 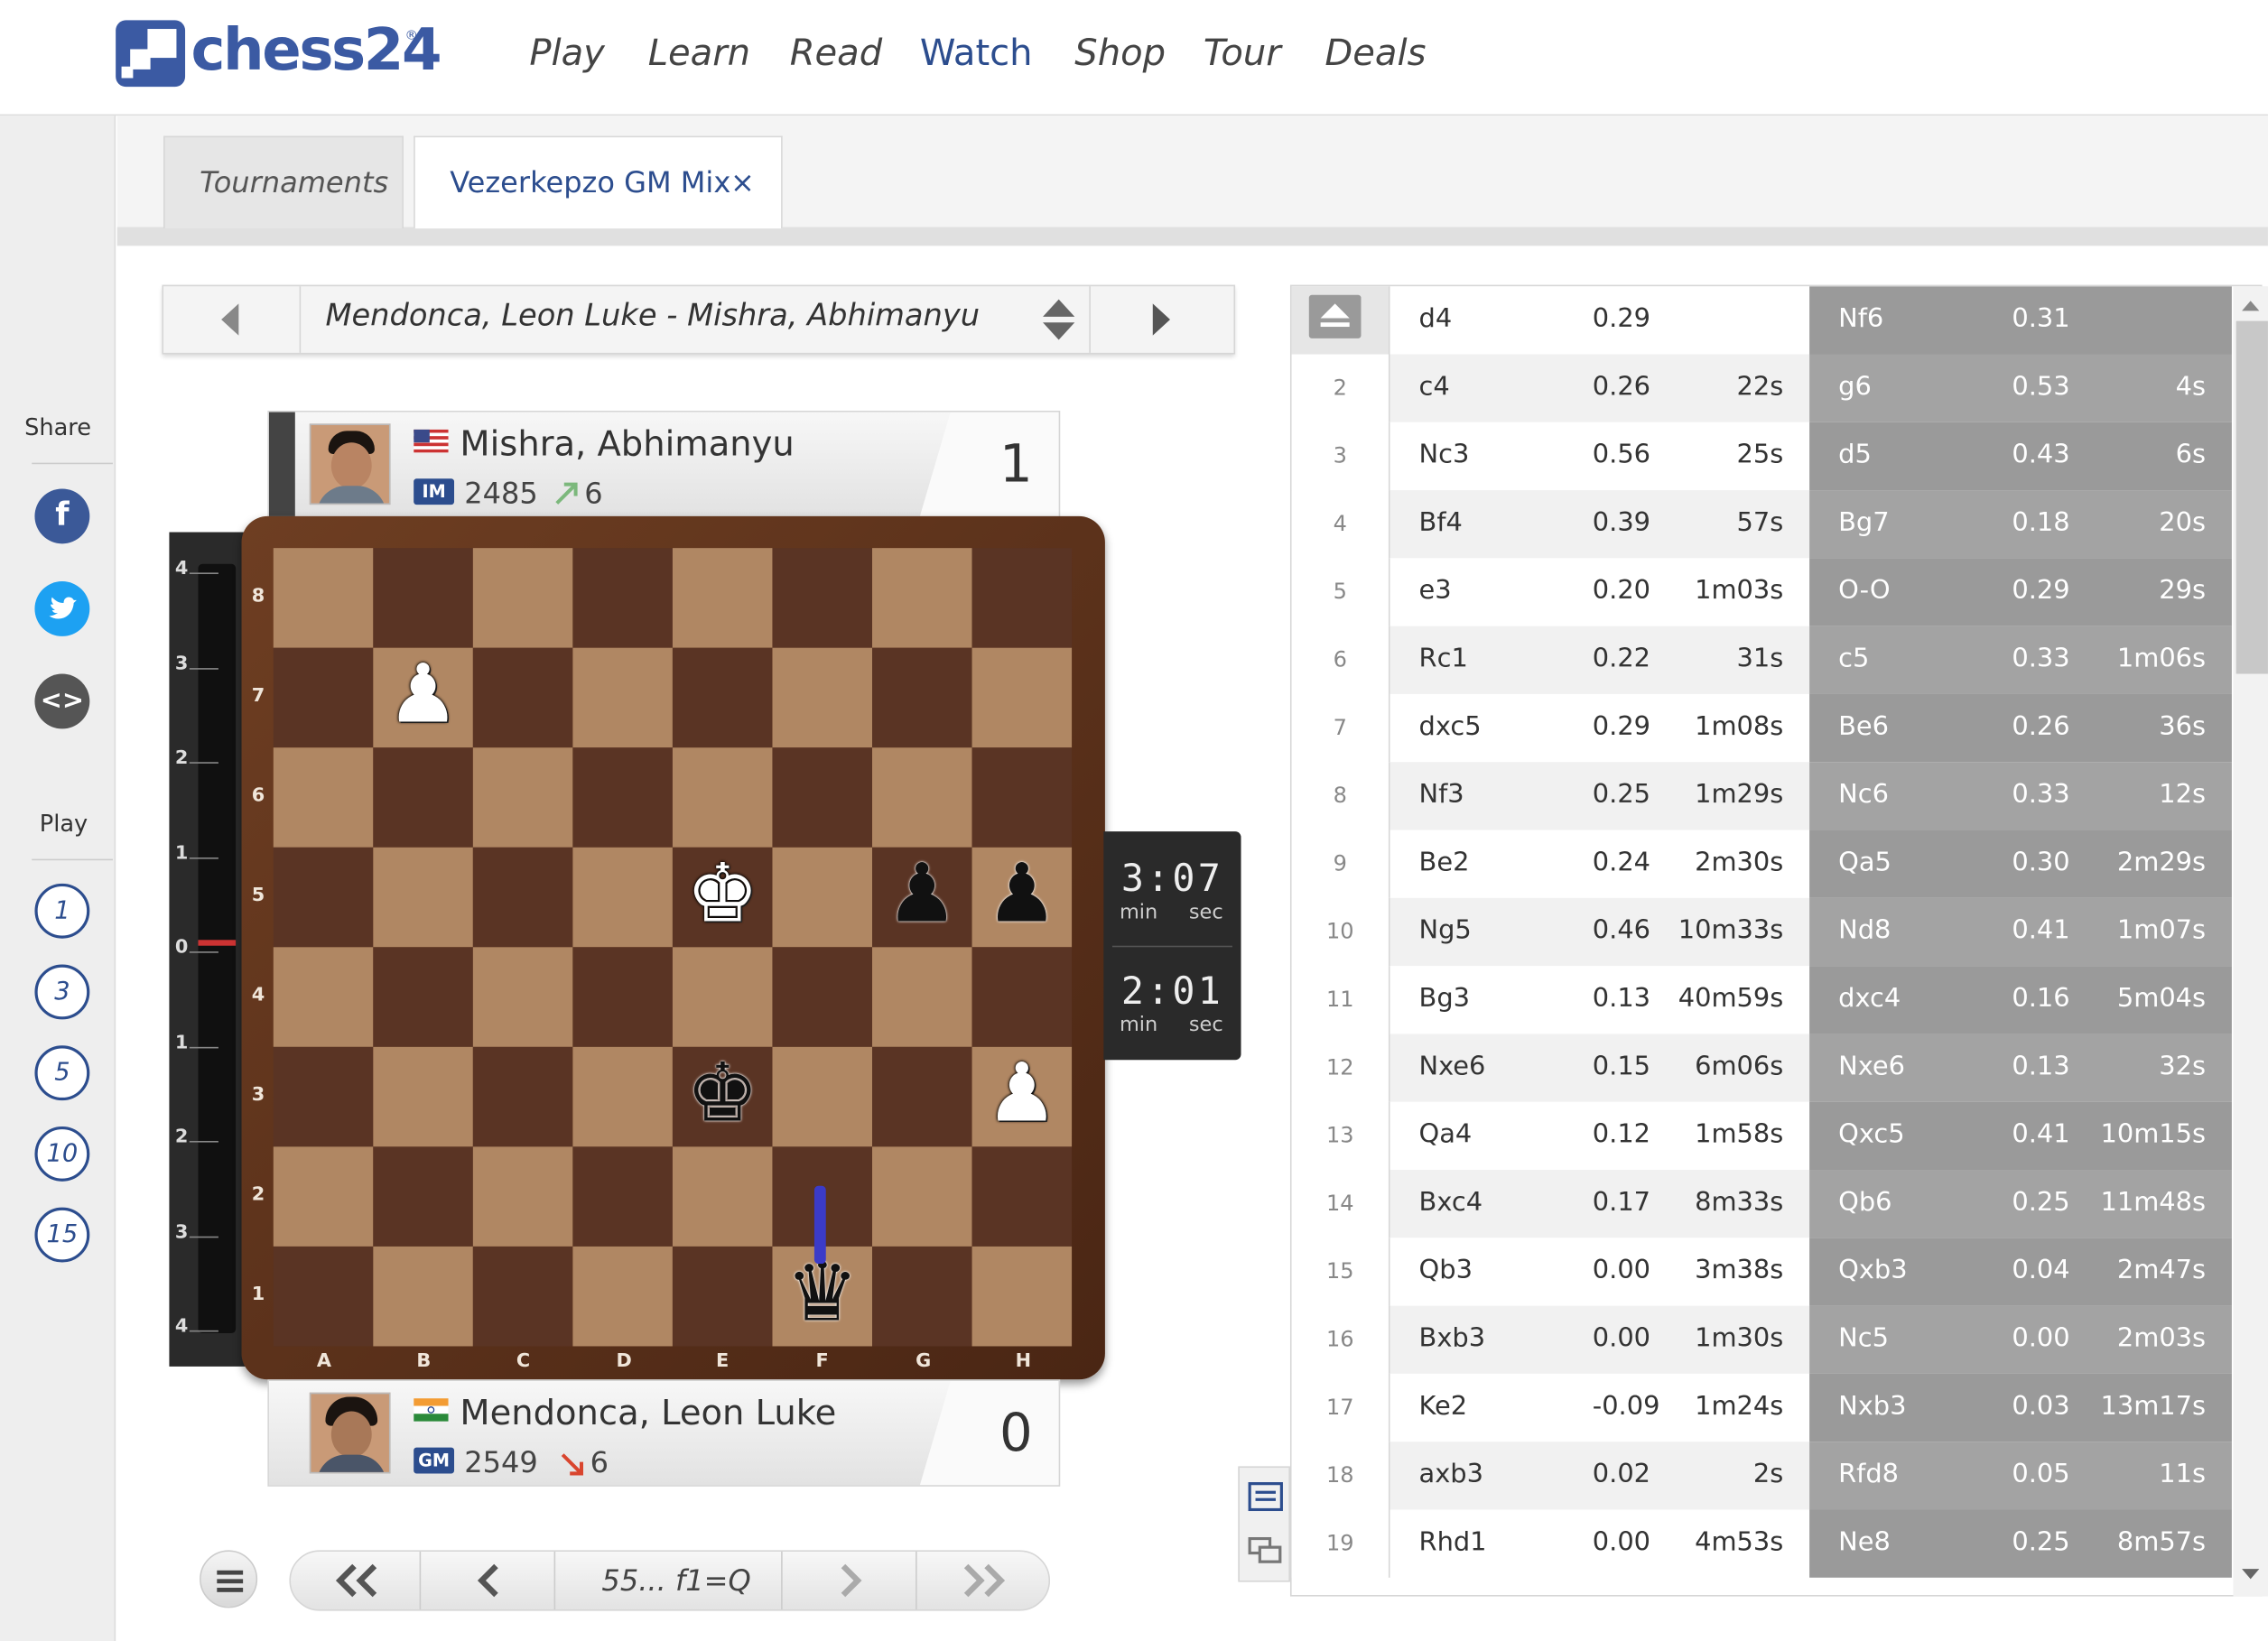 What do you see at coordinates (2020, 457) in the screenshot?
I see `black-move-cell: d5 0.43 6s` at bounding box center [2020, 457].